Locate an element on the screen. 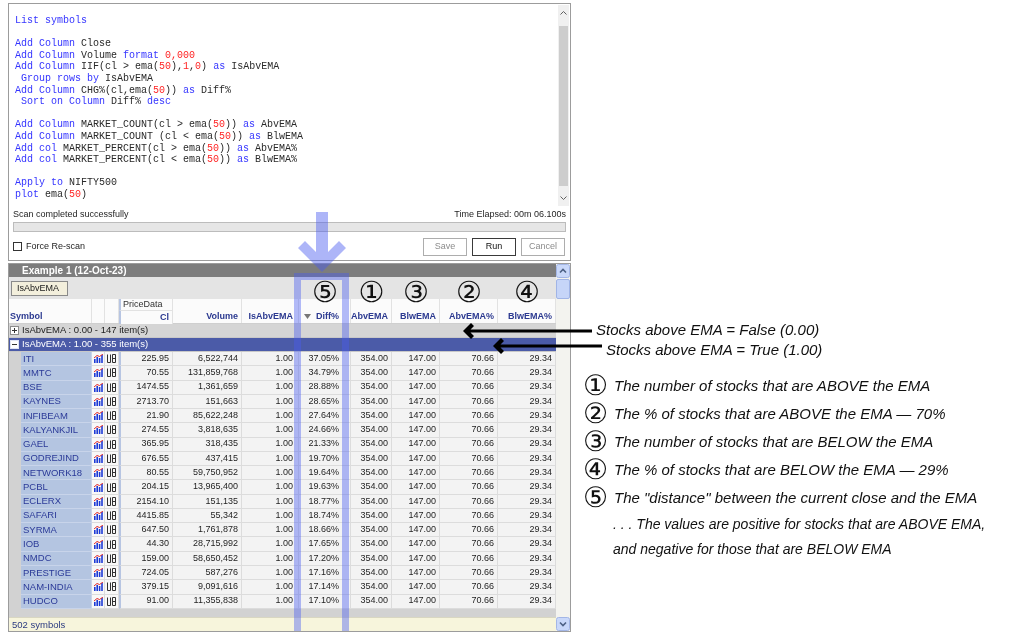 Image resolution: width=1024 pixels, height=635 pixels. table-cell: 80.55 is located at coordinates (146, 473).